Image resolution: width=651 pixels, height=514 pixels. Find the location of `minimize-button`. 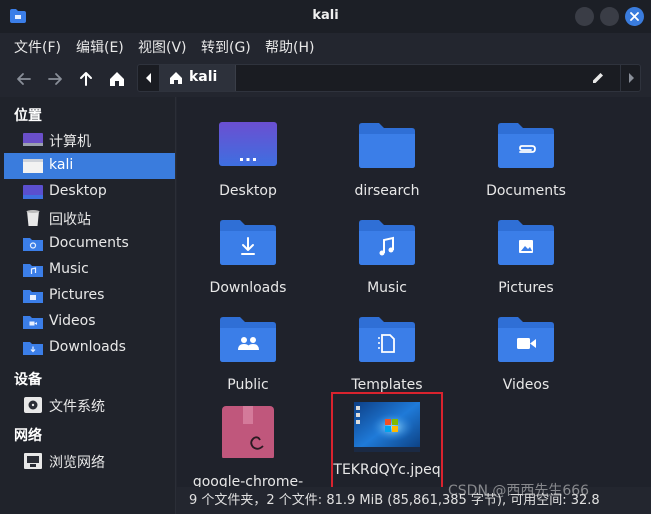

minimize-button is located at coordinates (584, 16).